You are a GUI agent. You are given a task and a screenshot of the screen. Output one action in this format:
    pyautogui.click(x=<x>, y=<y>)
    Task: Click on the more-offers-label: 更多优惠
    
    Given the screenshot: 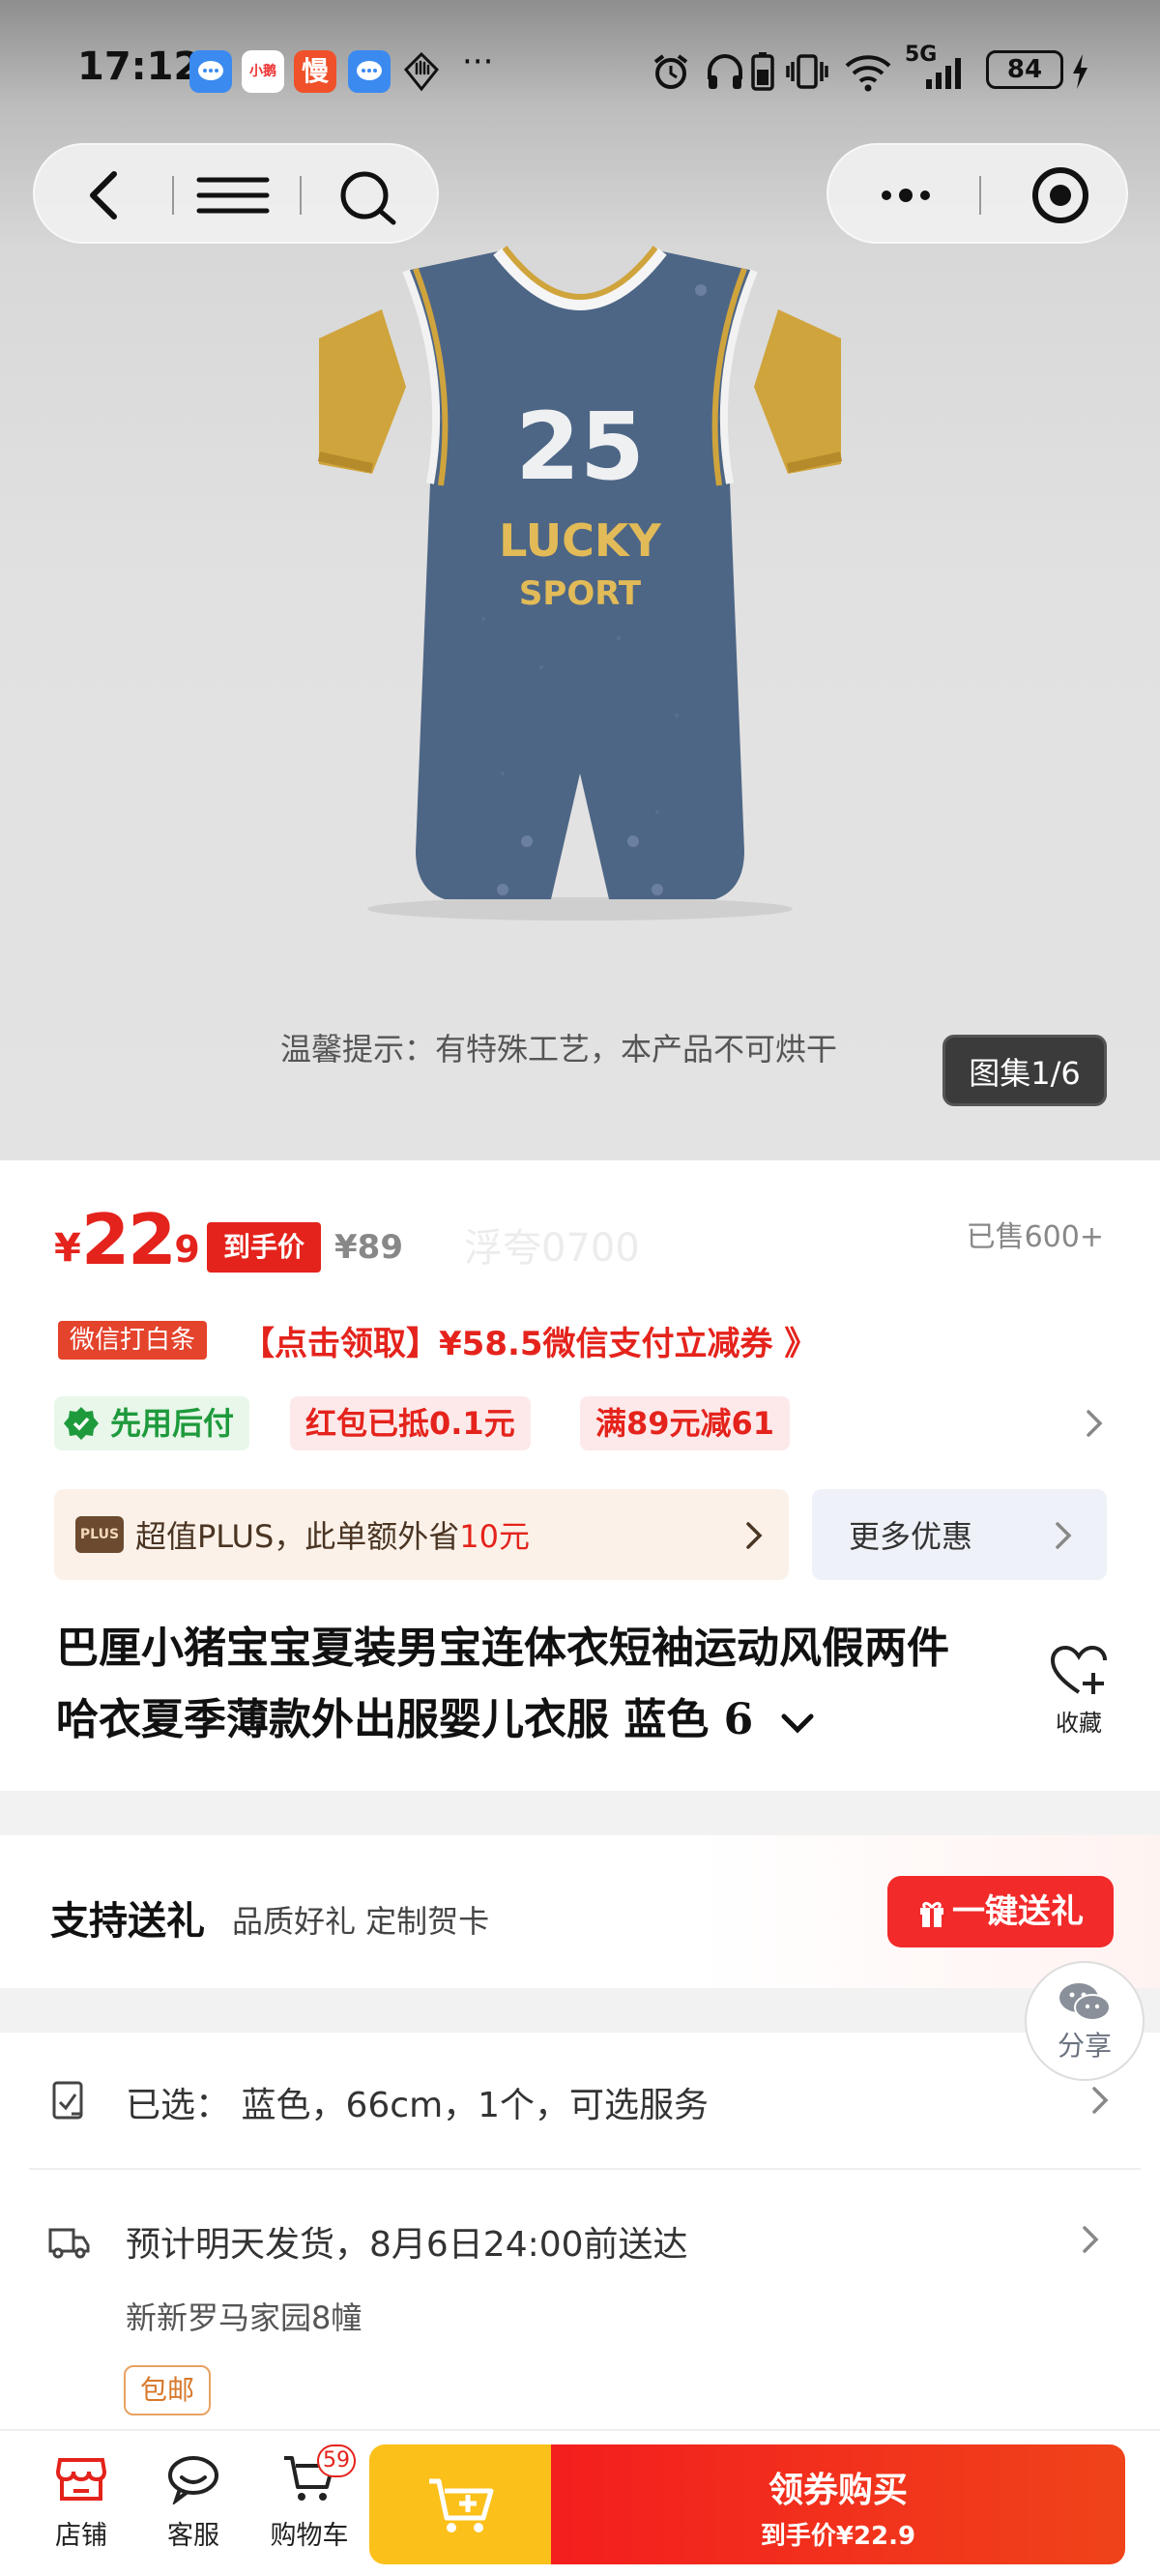 What is the action you would take?
    pyautogui.click(x=911, y=1536)
    